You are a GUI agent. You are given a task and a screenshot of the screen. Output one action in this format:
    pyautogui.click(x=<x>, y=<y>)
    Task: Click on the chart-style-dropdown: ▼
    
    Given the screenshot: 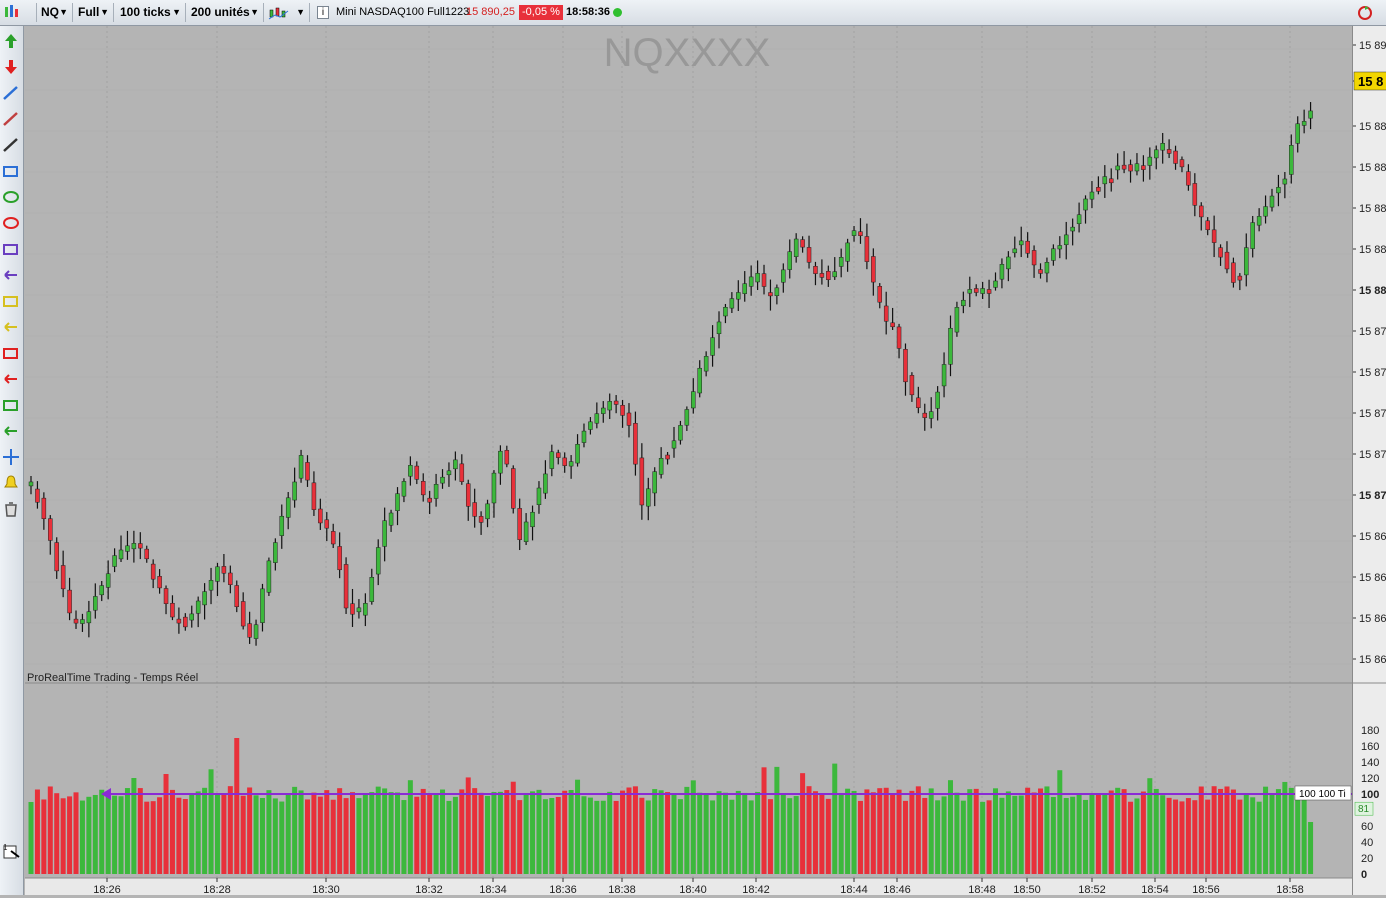 What is the action you would take?
    pyautogui.click(x=288, y=12)
    